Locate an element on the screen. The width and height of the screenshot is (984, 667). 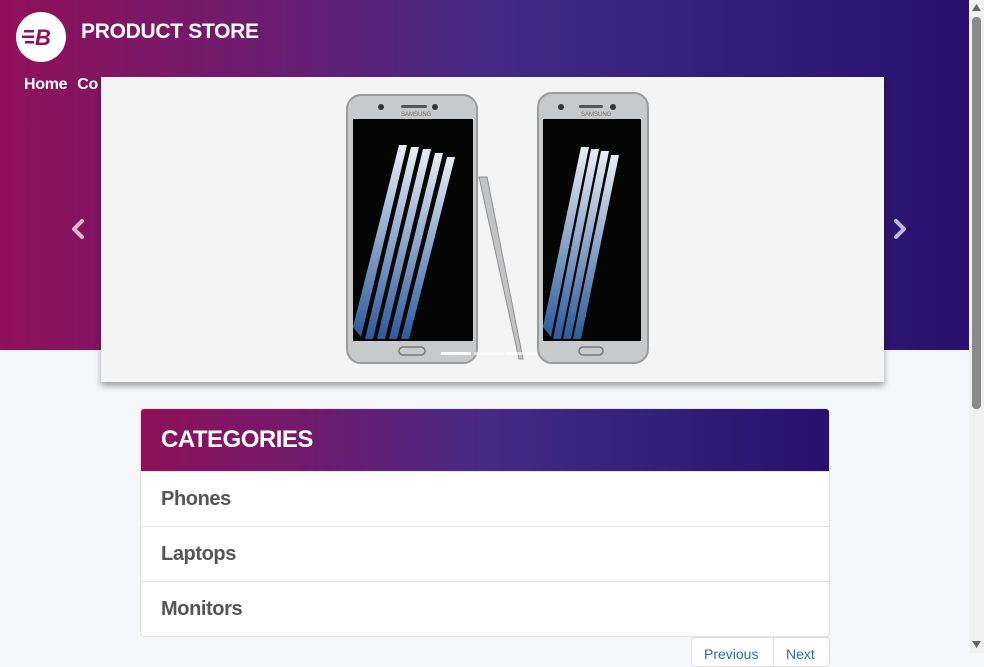
carousel-indicators is located at coordinates (489, 353).